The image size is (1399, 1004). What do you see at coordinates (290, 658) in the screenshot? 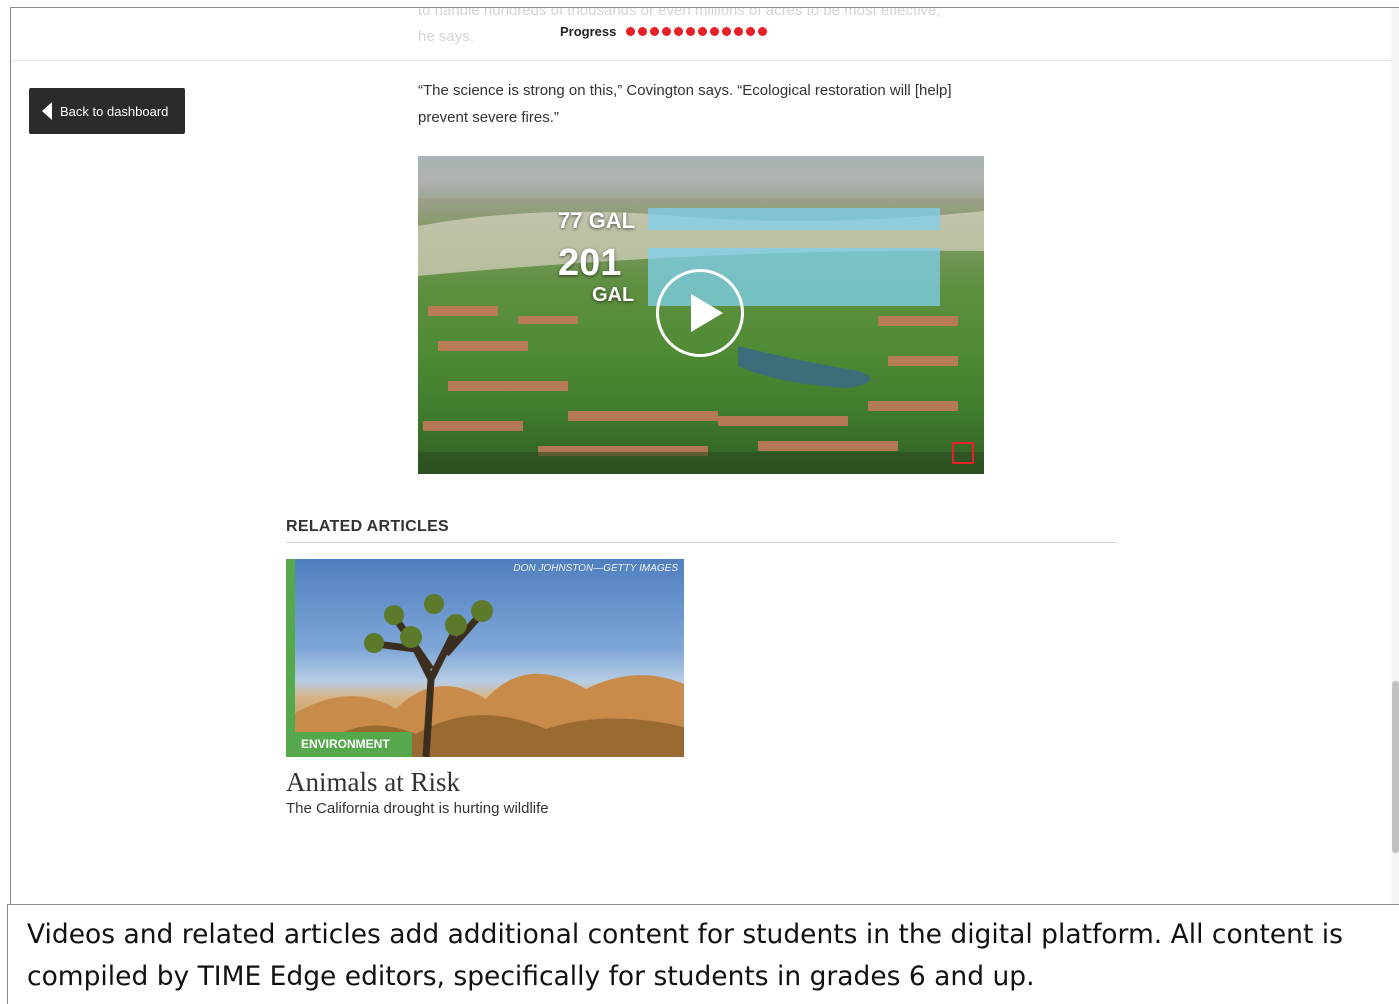
I see `category-stripe` at bounding box center [290, 658].